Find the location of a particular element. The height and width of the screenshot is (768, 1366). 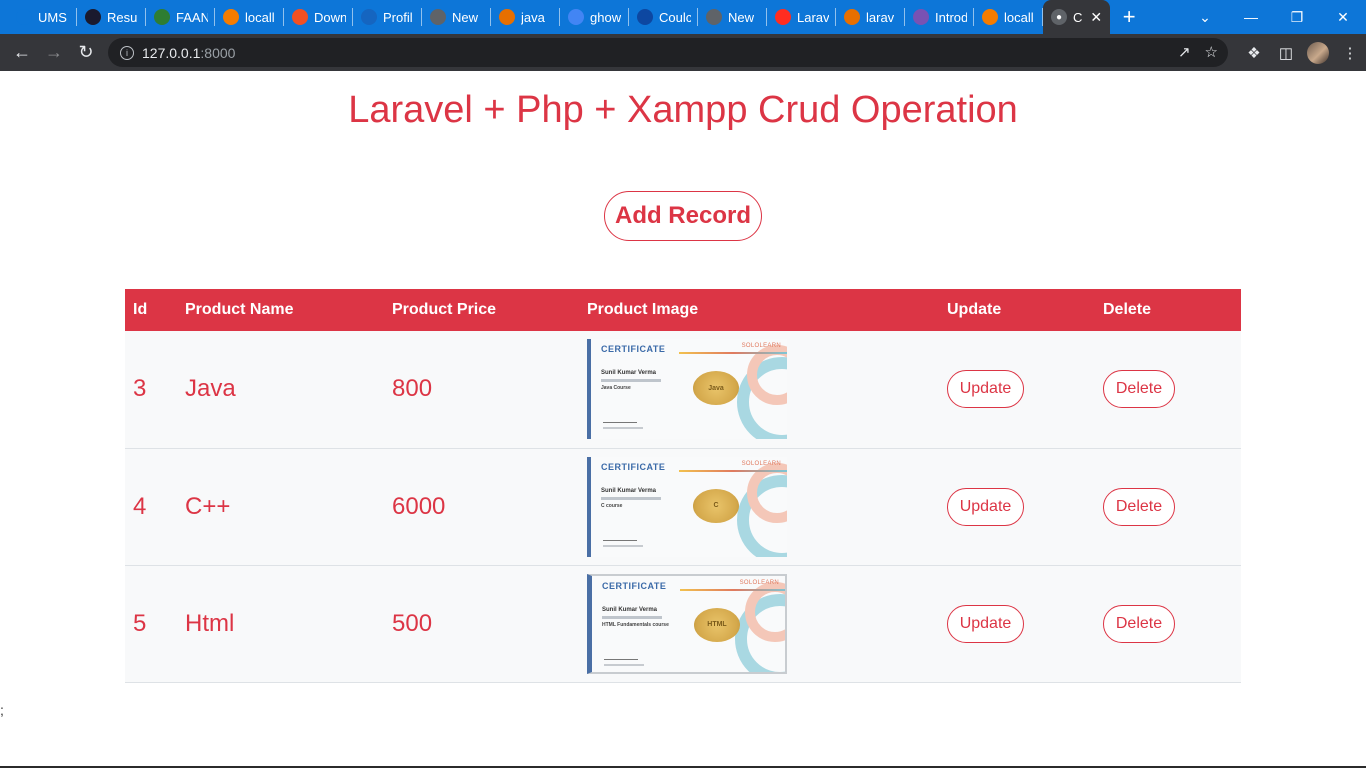

tab-8: ghow is located at coordinates (594, 17).